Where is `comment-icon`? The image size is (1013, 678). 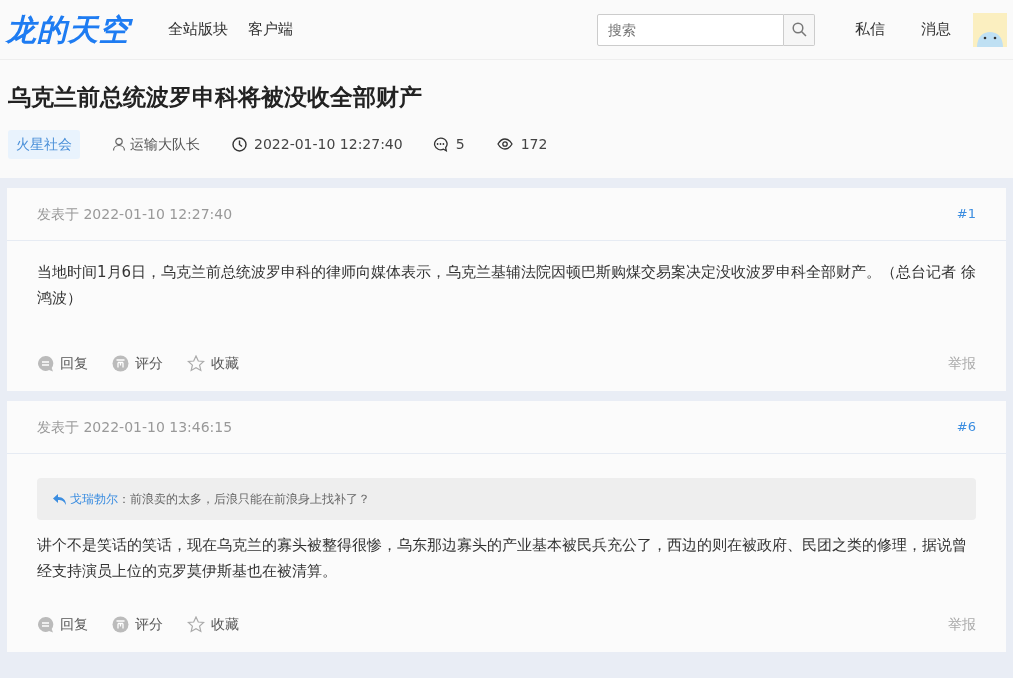
comment-icon is located at coordinates (440, 144).